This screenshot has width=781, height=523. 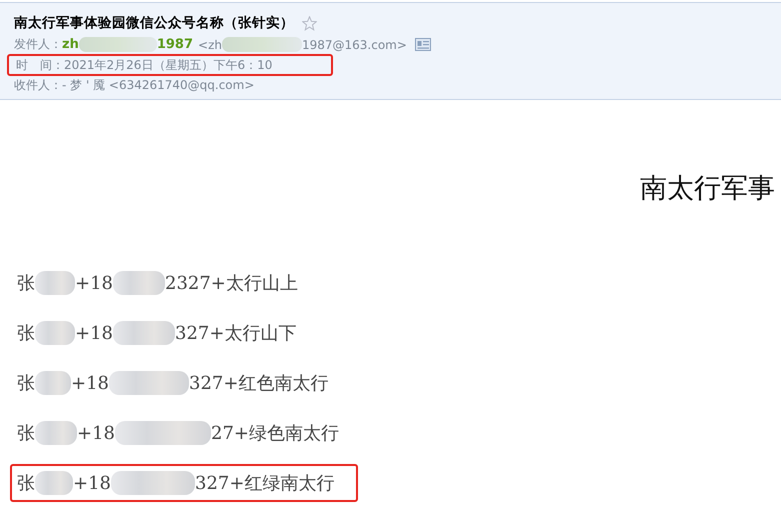 What do you see at coordinates (235, 333) in the screenshot?
I see `line-text: 327+太行山下` at bounding box center [235, 333].